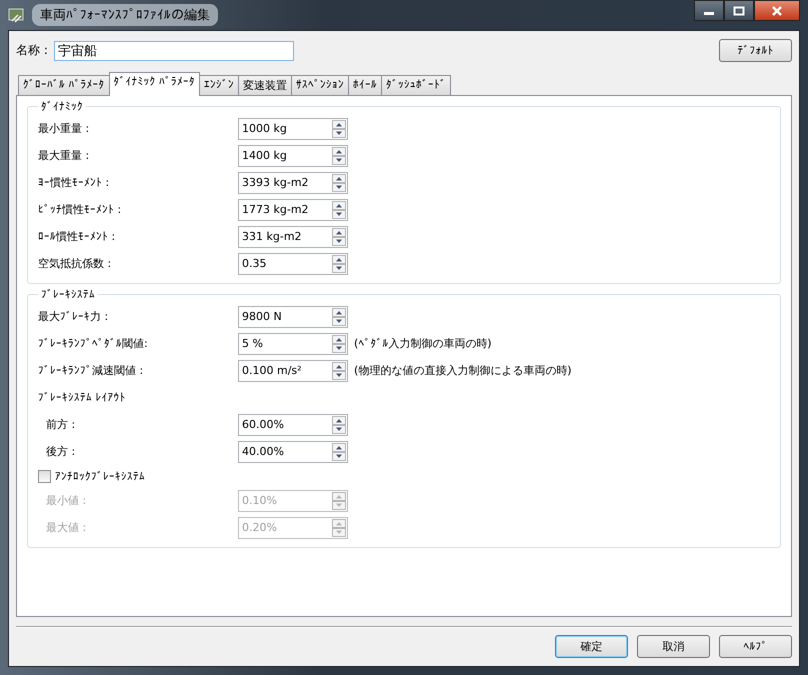  I want to click on checkbox-label: ｱﾝﾁﾛｯｸﾌﾞﾚｰｷｼｽﾃﾑ, so click(100, 476).